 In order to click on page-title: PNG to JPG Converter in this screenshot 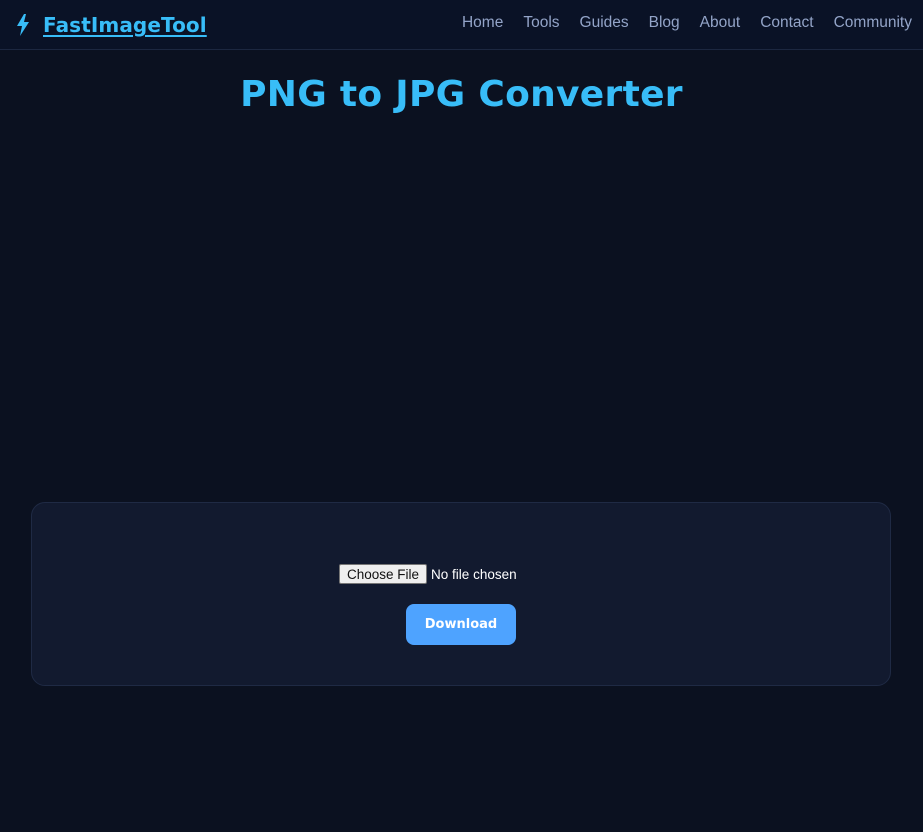, I will do `click(461, 94)`.